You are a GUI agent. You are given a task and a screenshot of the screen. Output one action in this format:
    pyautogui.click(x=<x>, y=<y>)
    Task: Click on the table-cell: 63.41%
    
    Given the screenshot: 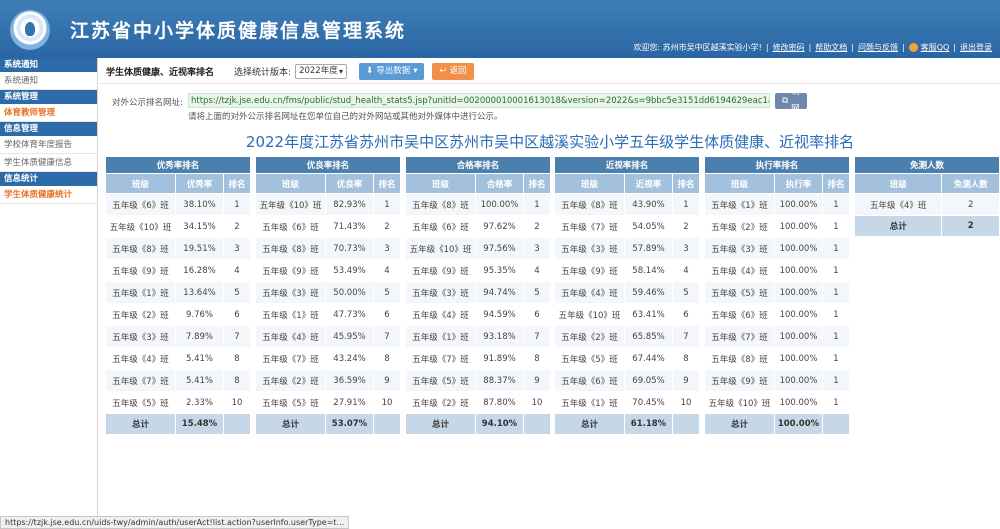 What is the action you would take?
    pyautogui.click(x=648, y=314)
    